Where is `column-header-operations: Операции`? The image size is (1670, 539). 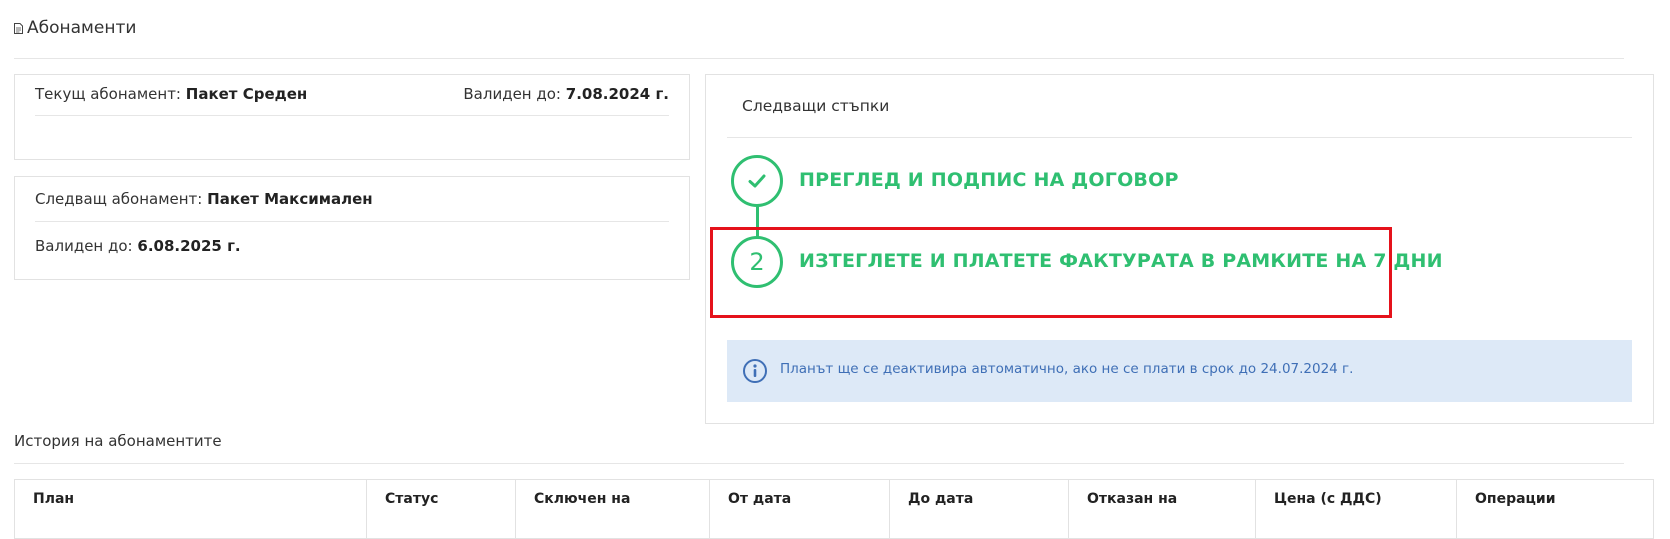 column-header-operations: Операции is located at coordinates (1515, 499).